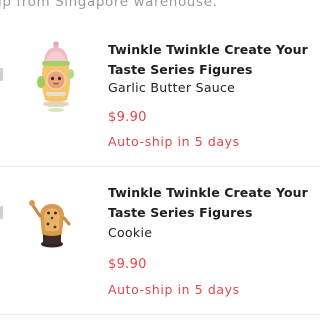 The height and width of the screenshot is (320, 320). Describe the element at coordinates (172, 87) in the screenshot. I see `product-variant: Garlic Butter Sauce` at that location.